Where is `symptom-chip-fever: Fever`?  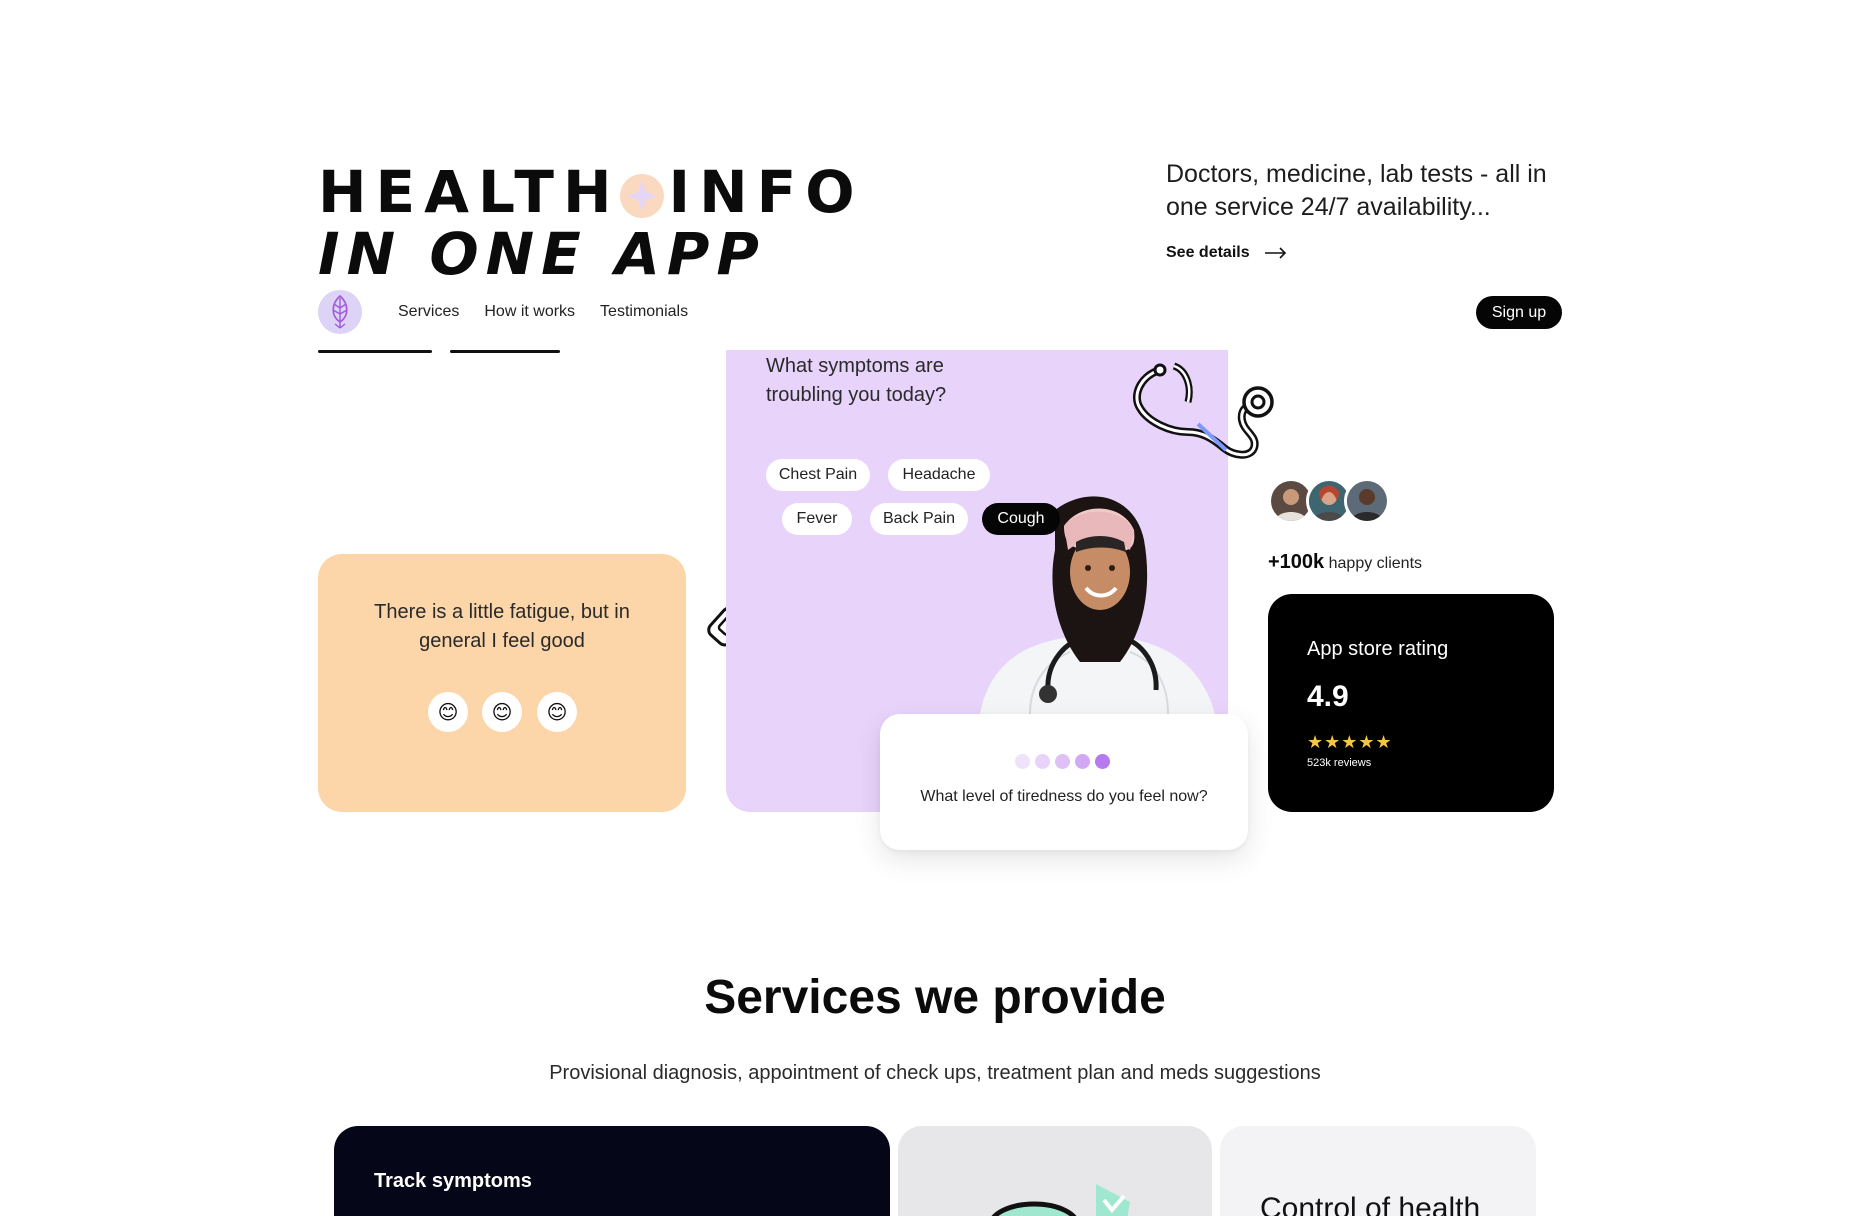 symptom-chip-fever: Fever is located at coordinates (817, 519).